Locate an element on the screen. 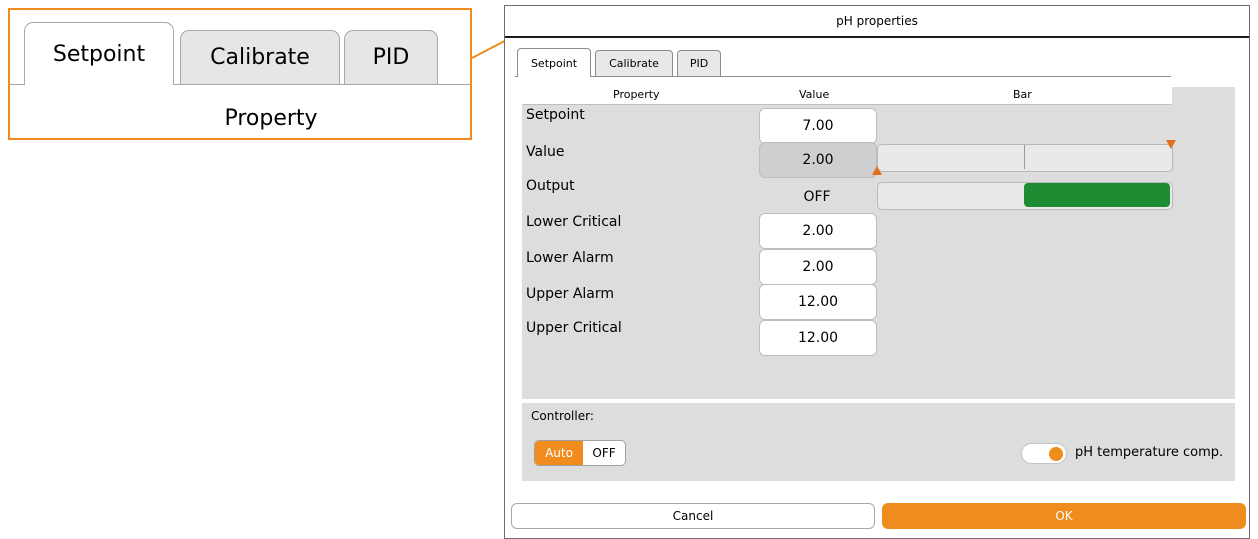 This screenshot has width=1258, height=539. upper-critical-field: 12.00 is located at coordinates (818, 338).